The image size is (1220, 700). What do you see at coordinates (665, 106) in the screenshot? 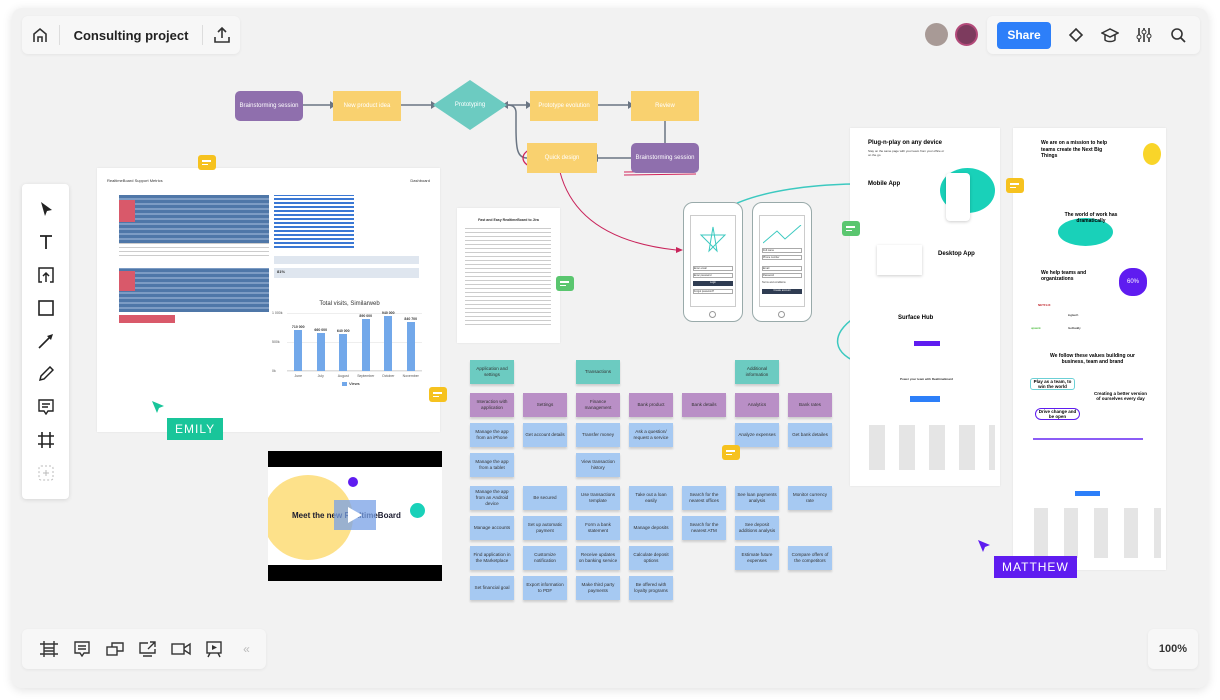
I see `flow-node-review: Review` at bounding box center [665, 106].